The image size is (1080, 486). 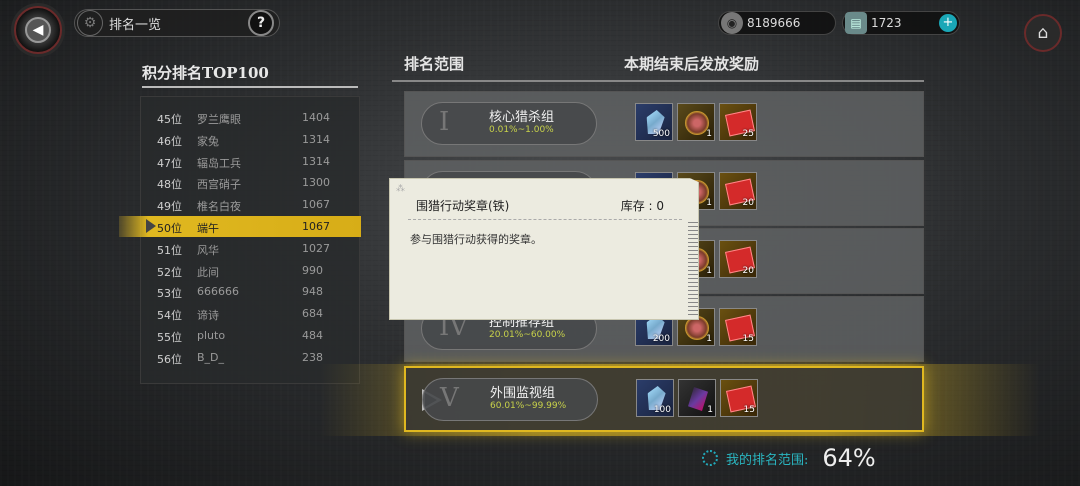 What do you see at coordinates (169, 141) in the screenshot?
I see `rank-label: 46位` at bounding box center [169, 141].